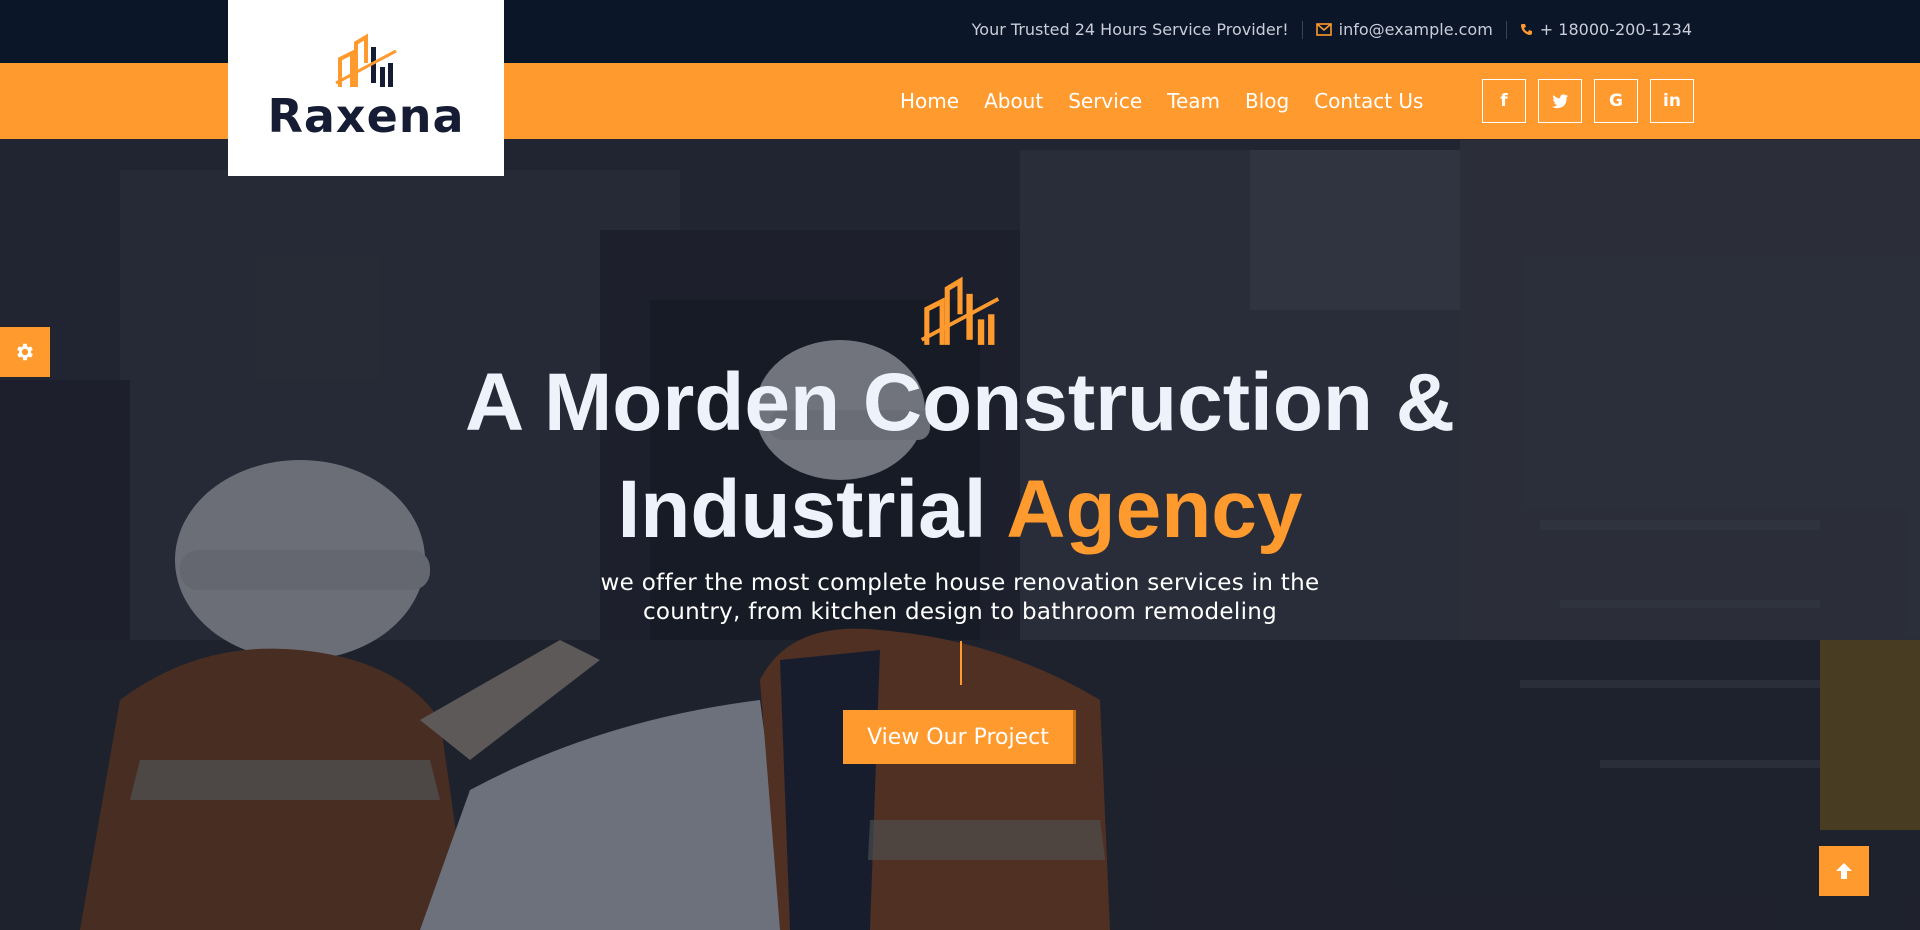  I want to click on email-contact: info@example.com, so click(1404, 29).